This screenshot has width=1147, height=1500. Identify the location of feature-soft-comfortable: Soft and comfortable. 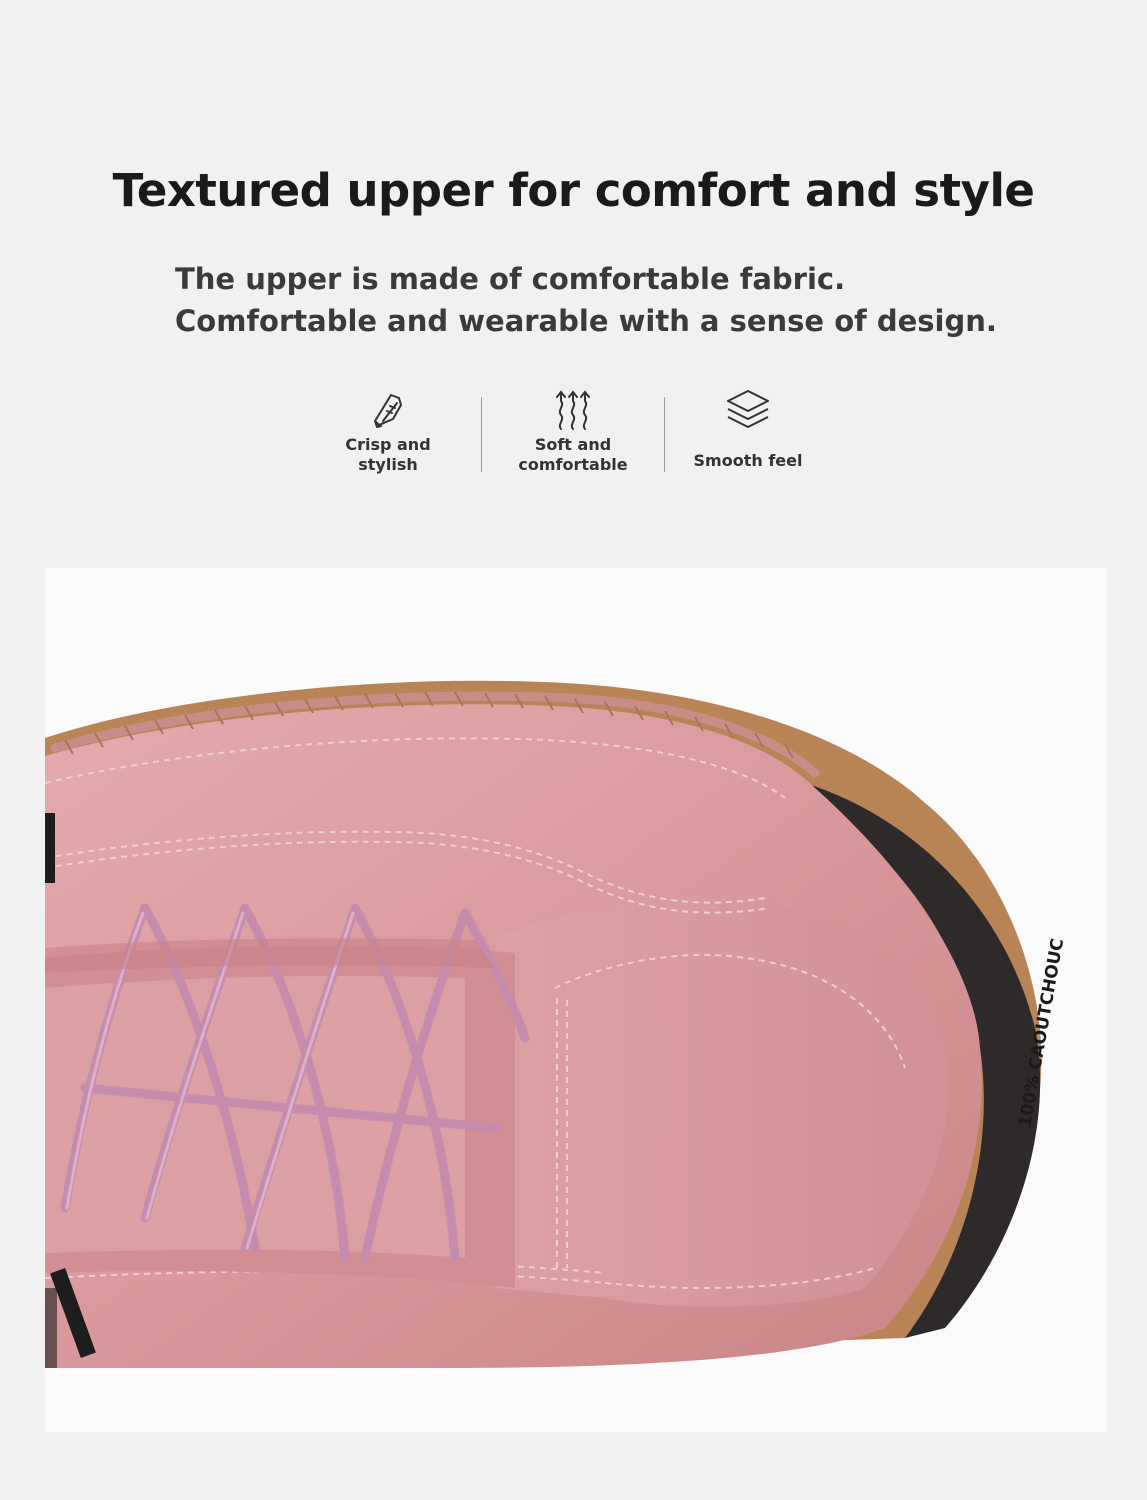
(573, 430).